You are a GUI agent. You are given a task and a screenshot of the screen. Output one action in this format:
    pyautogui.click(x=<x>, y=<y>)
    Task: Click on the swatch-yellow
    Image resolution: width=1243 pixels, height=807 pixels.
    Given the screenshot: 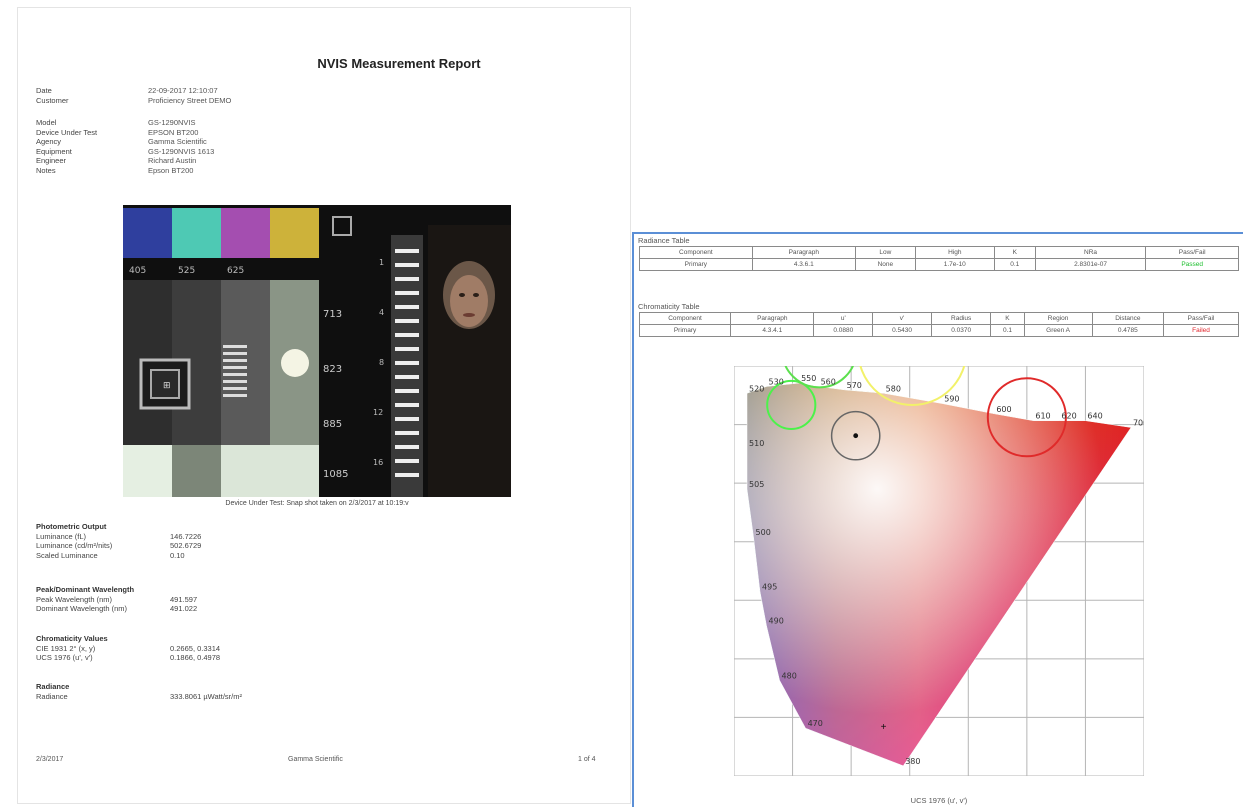 What is the action you would take?
    pyautogui.click(x=294, y=233)
    